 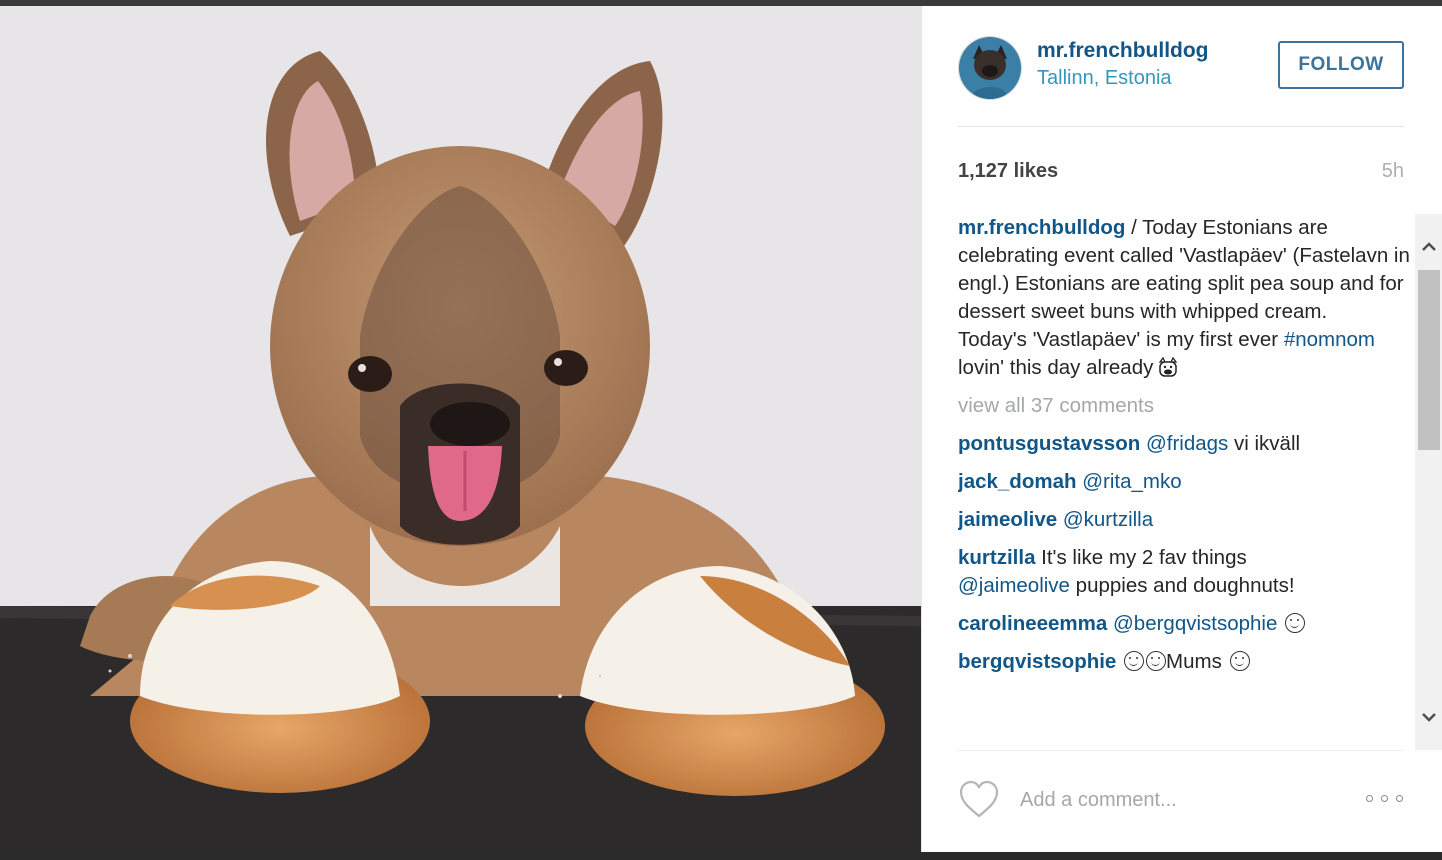 What do you see at coordinates (1187, 443) in the screenshot?
I see `comment-mention: @fridags` at bounding box center [1187, 443].